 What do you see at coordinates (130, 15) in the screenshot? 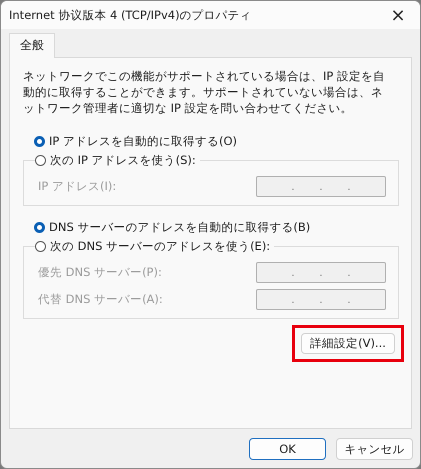
I see `window-title: Internet 协议版本 4 (TCP/IPv4)のプロパティ` at bounding box center [130, 15].